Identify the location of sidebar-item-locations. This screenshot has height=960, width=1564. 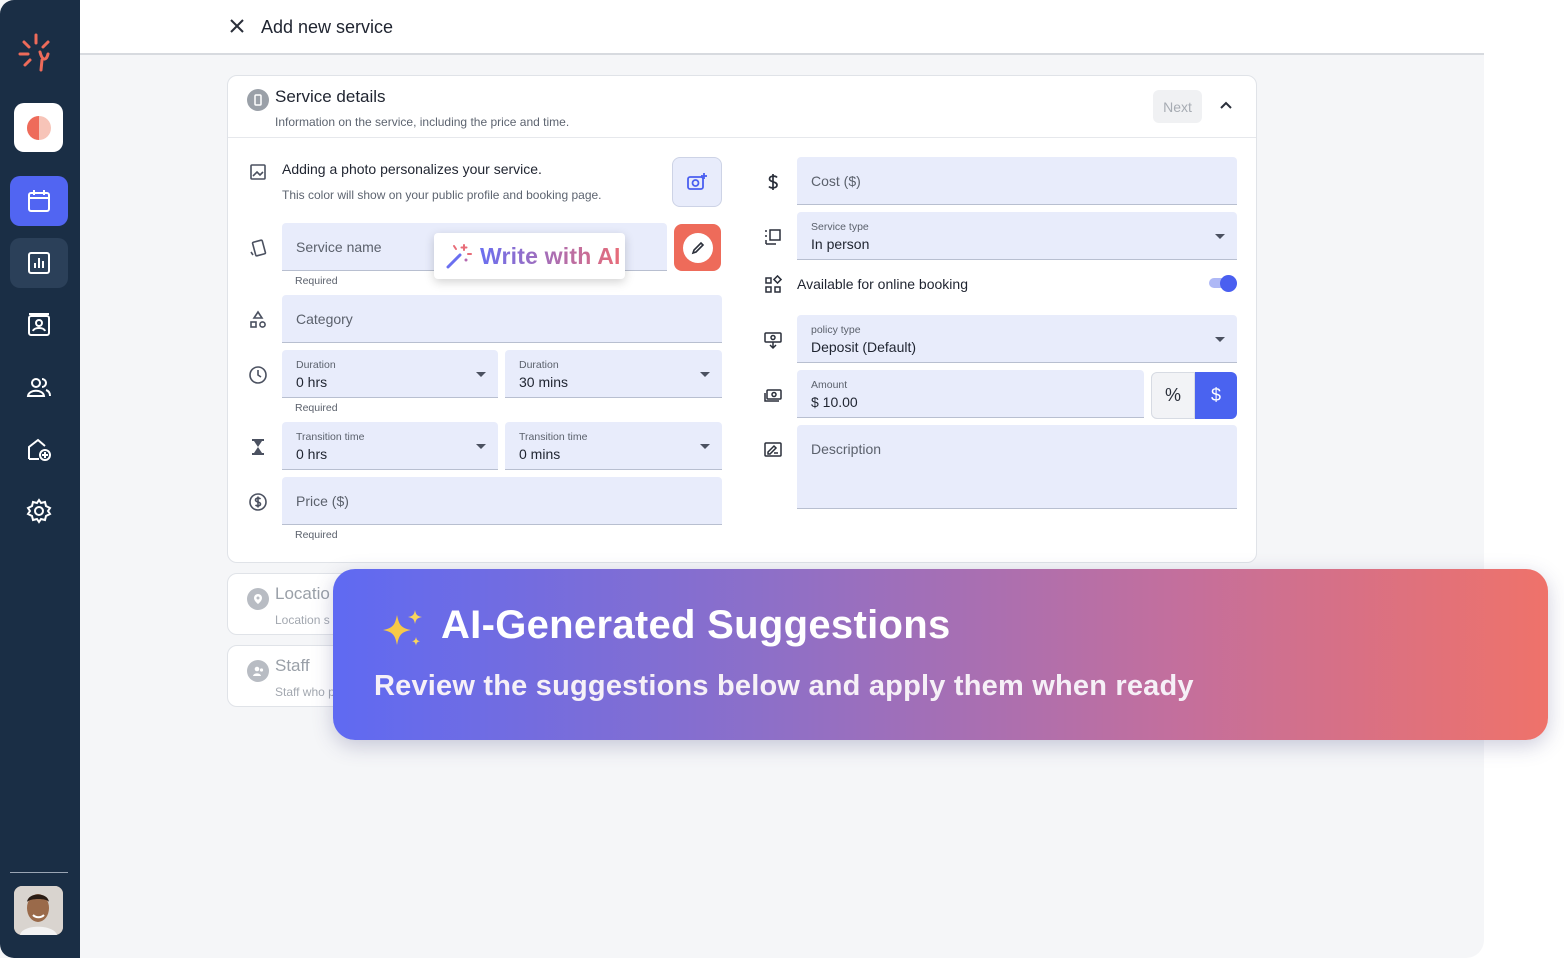
(39, 449).